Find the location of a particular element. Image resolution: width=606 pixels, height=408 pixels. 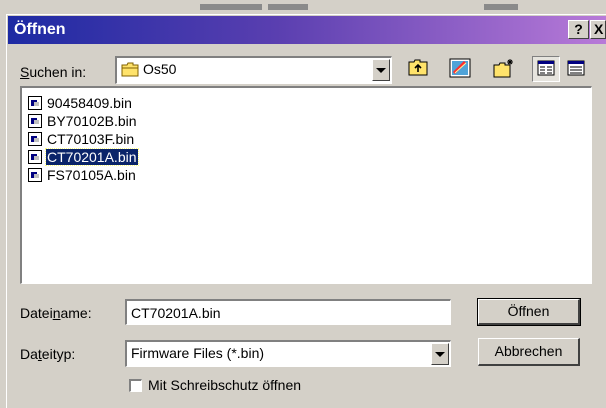

file-name: CT70103F.bin is located at coordinates (91, 139).